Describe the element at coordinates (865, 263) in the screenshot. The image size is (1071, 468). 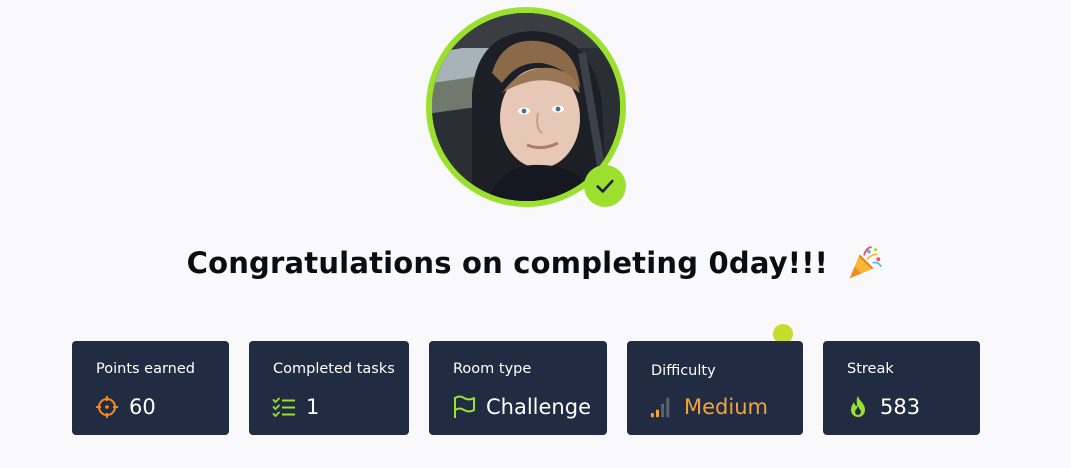
I see `party-popper-icon` at that location.